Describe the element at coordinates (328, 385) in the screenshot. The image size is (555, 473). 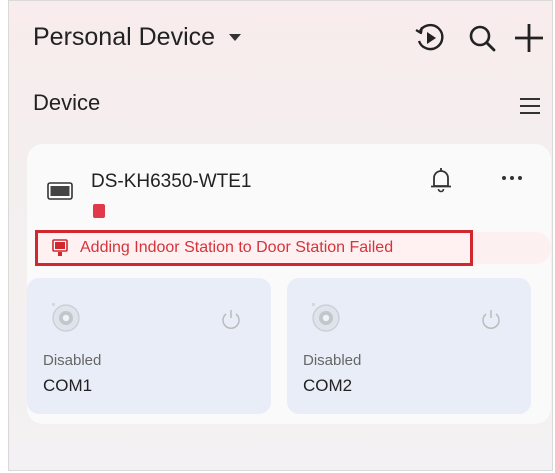
I see `channel-name: COM2` at that location.